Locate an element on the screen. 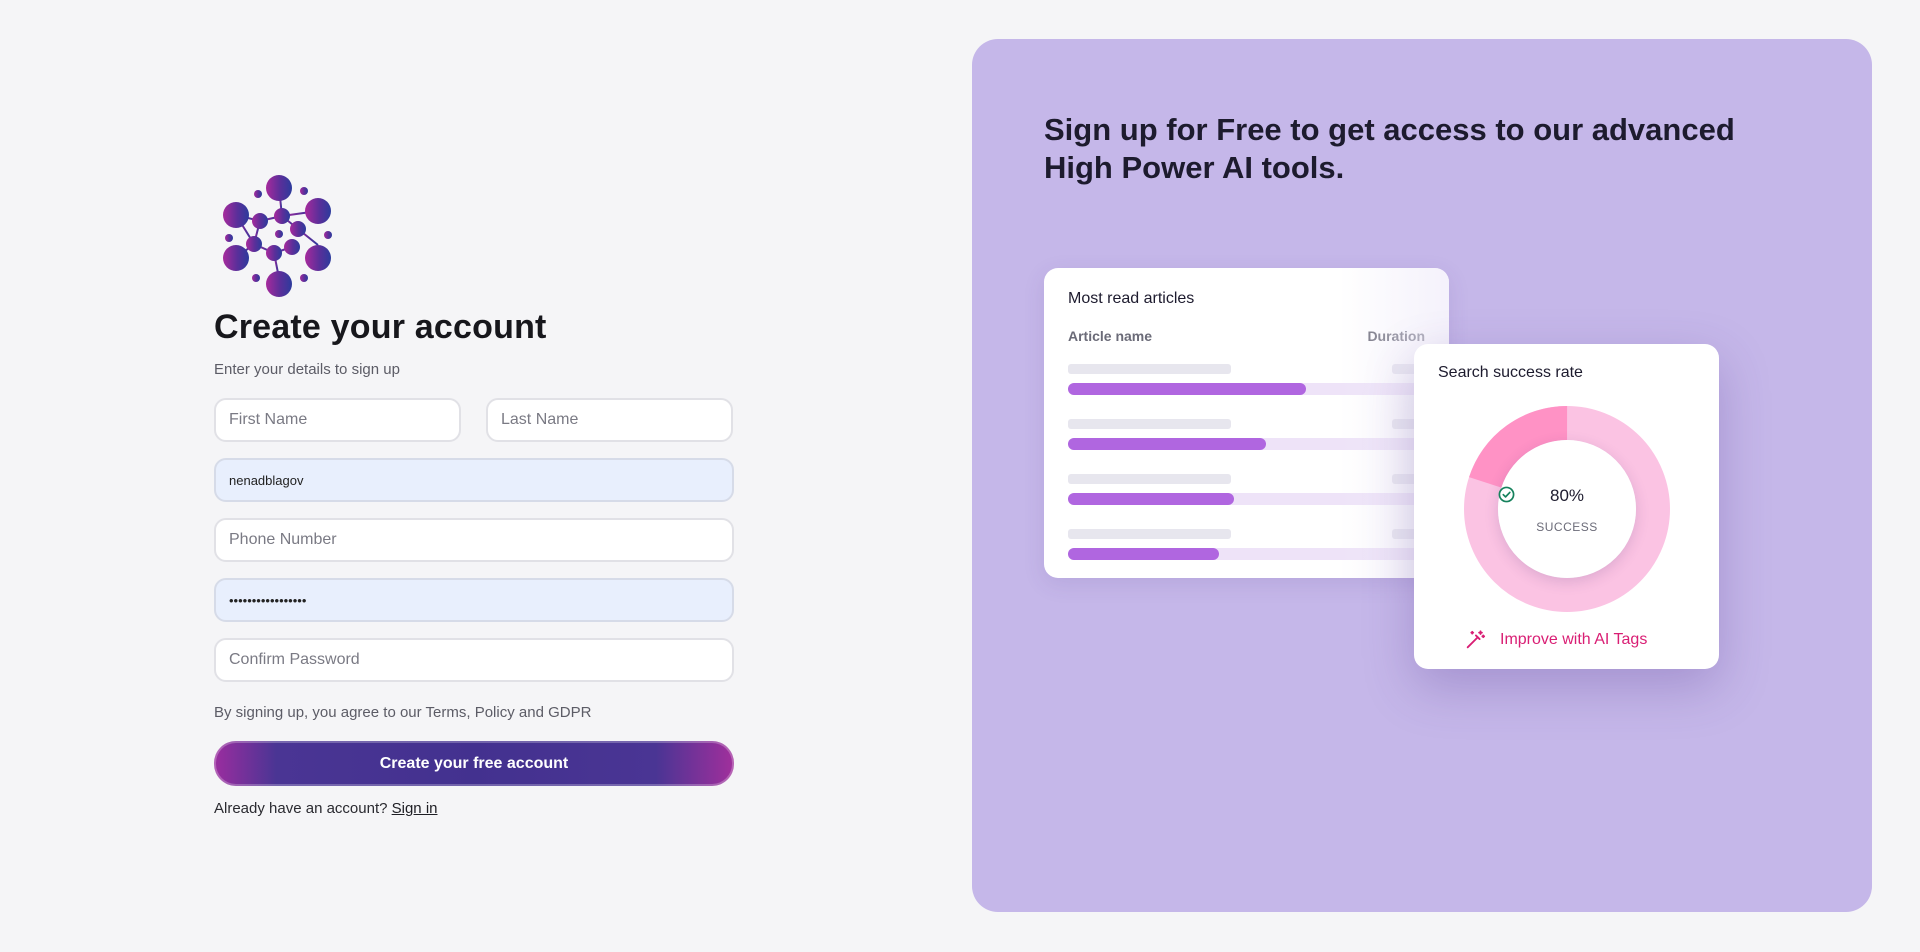  confirm-password-input is located at coordinates (474, 660).